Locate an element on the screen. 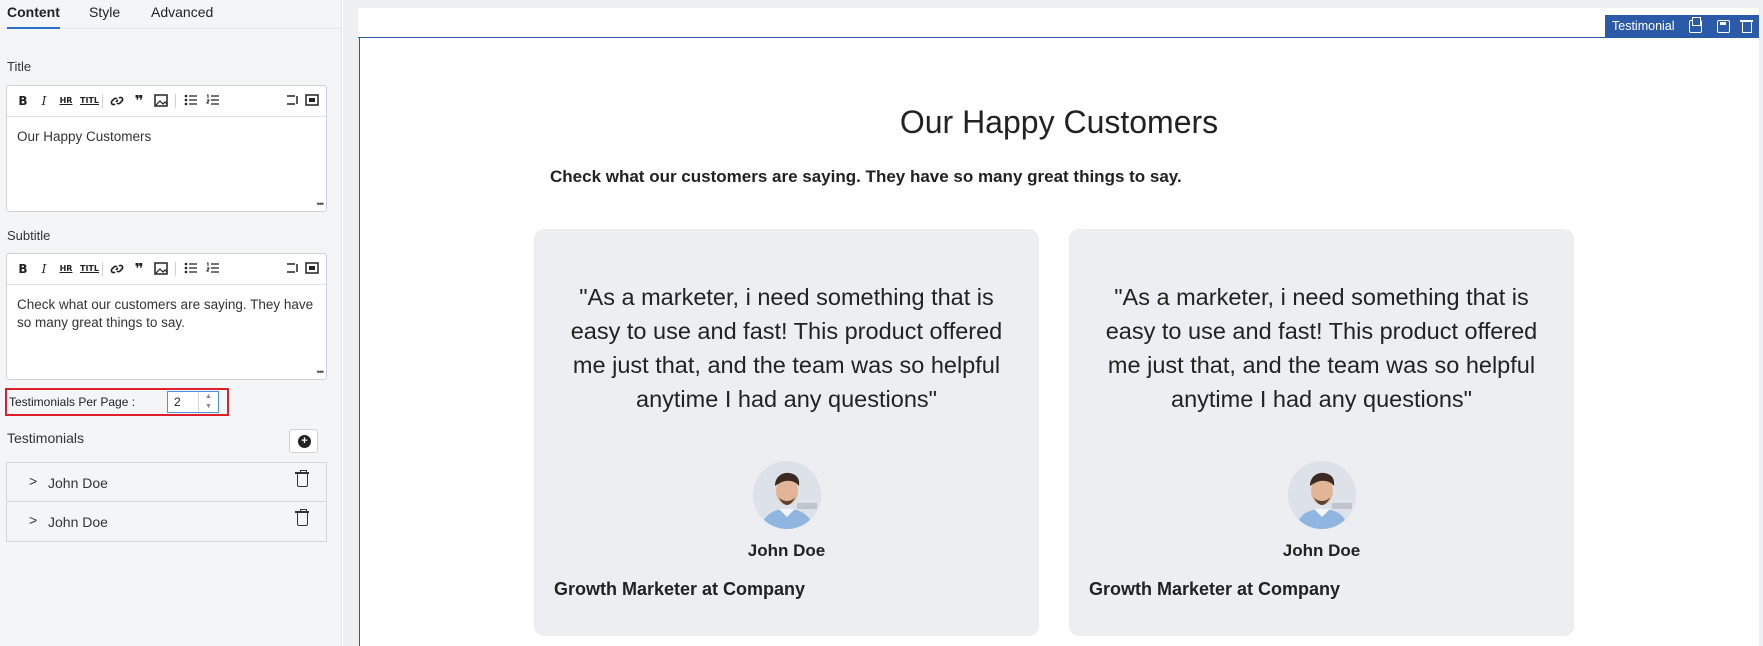  stepper-arrows: ▲ ▼ is located at coordinates (208, 402).